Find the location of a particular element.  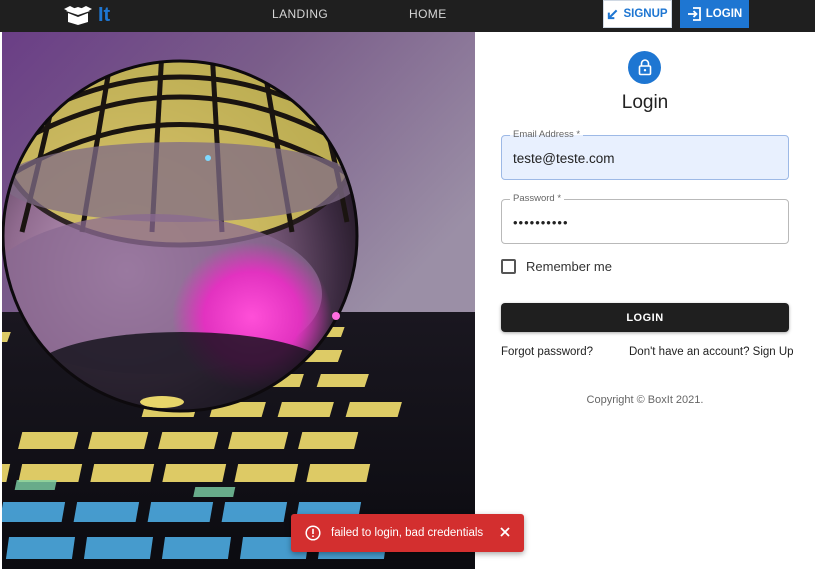

nav-home-link: HOME is located at coordinates (428, 14).